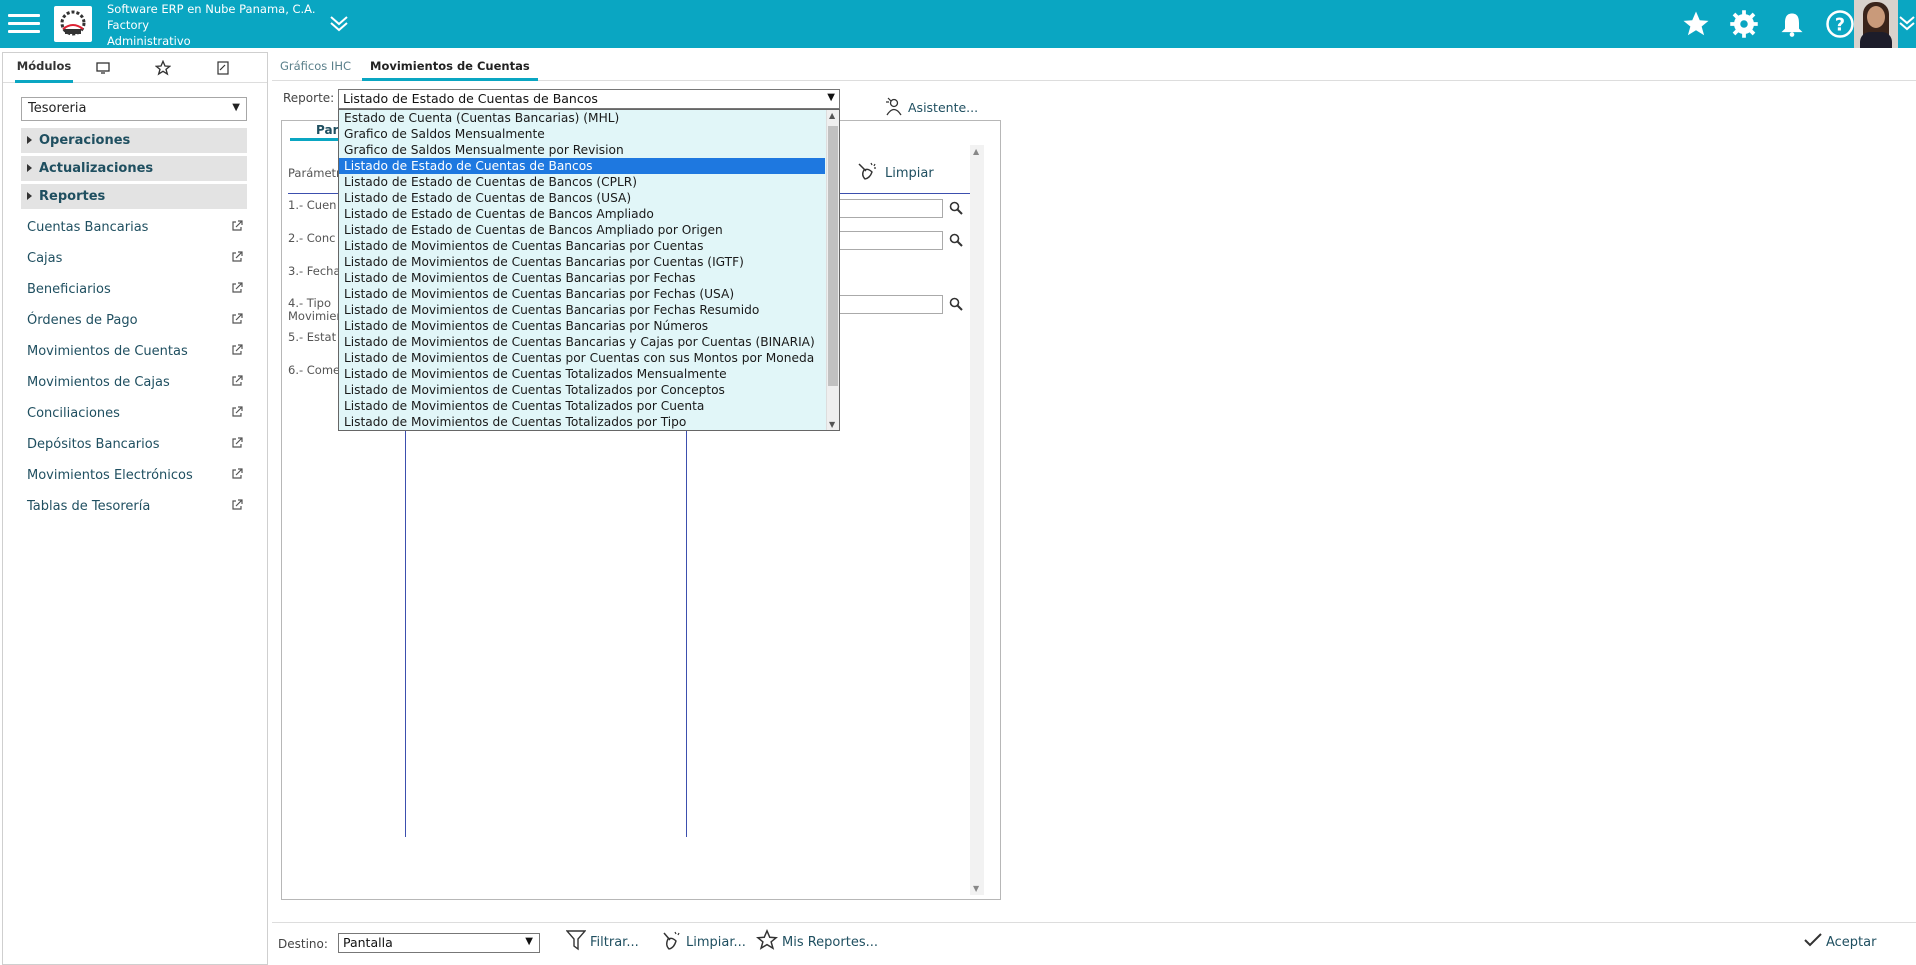 The width and height of the screenshot is (1916, 965). I want to click on user-avatar, so click(1876, 24).